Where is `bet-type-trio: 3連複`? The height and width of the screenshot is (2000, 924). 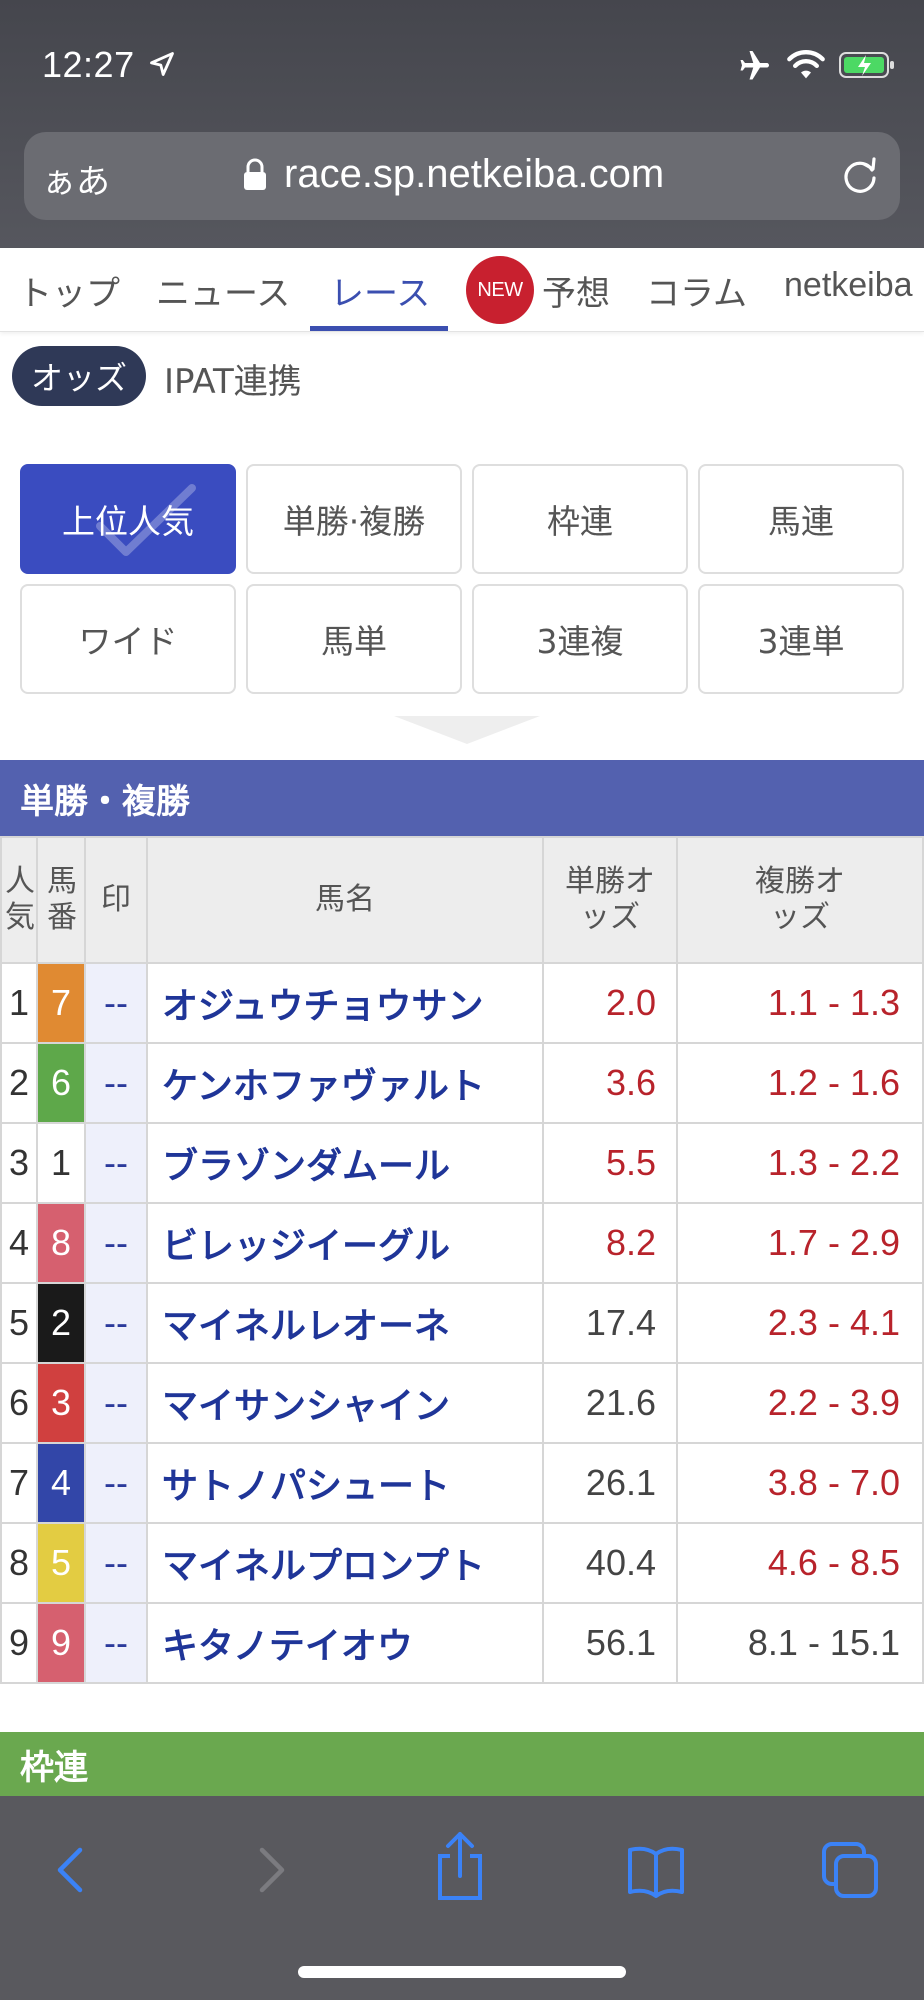
bet-type-trio: 3連複 is located at coordinates (580, 639).